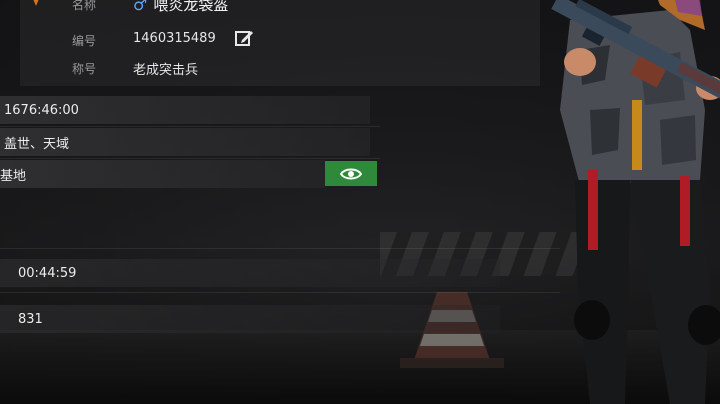  Describe the element at coordinates (84, 6) in the screenshot. I see `name-label: 名称` at that location.